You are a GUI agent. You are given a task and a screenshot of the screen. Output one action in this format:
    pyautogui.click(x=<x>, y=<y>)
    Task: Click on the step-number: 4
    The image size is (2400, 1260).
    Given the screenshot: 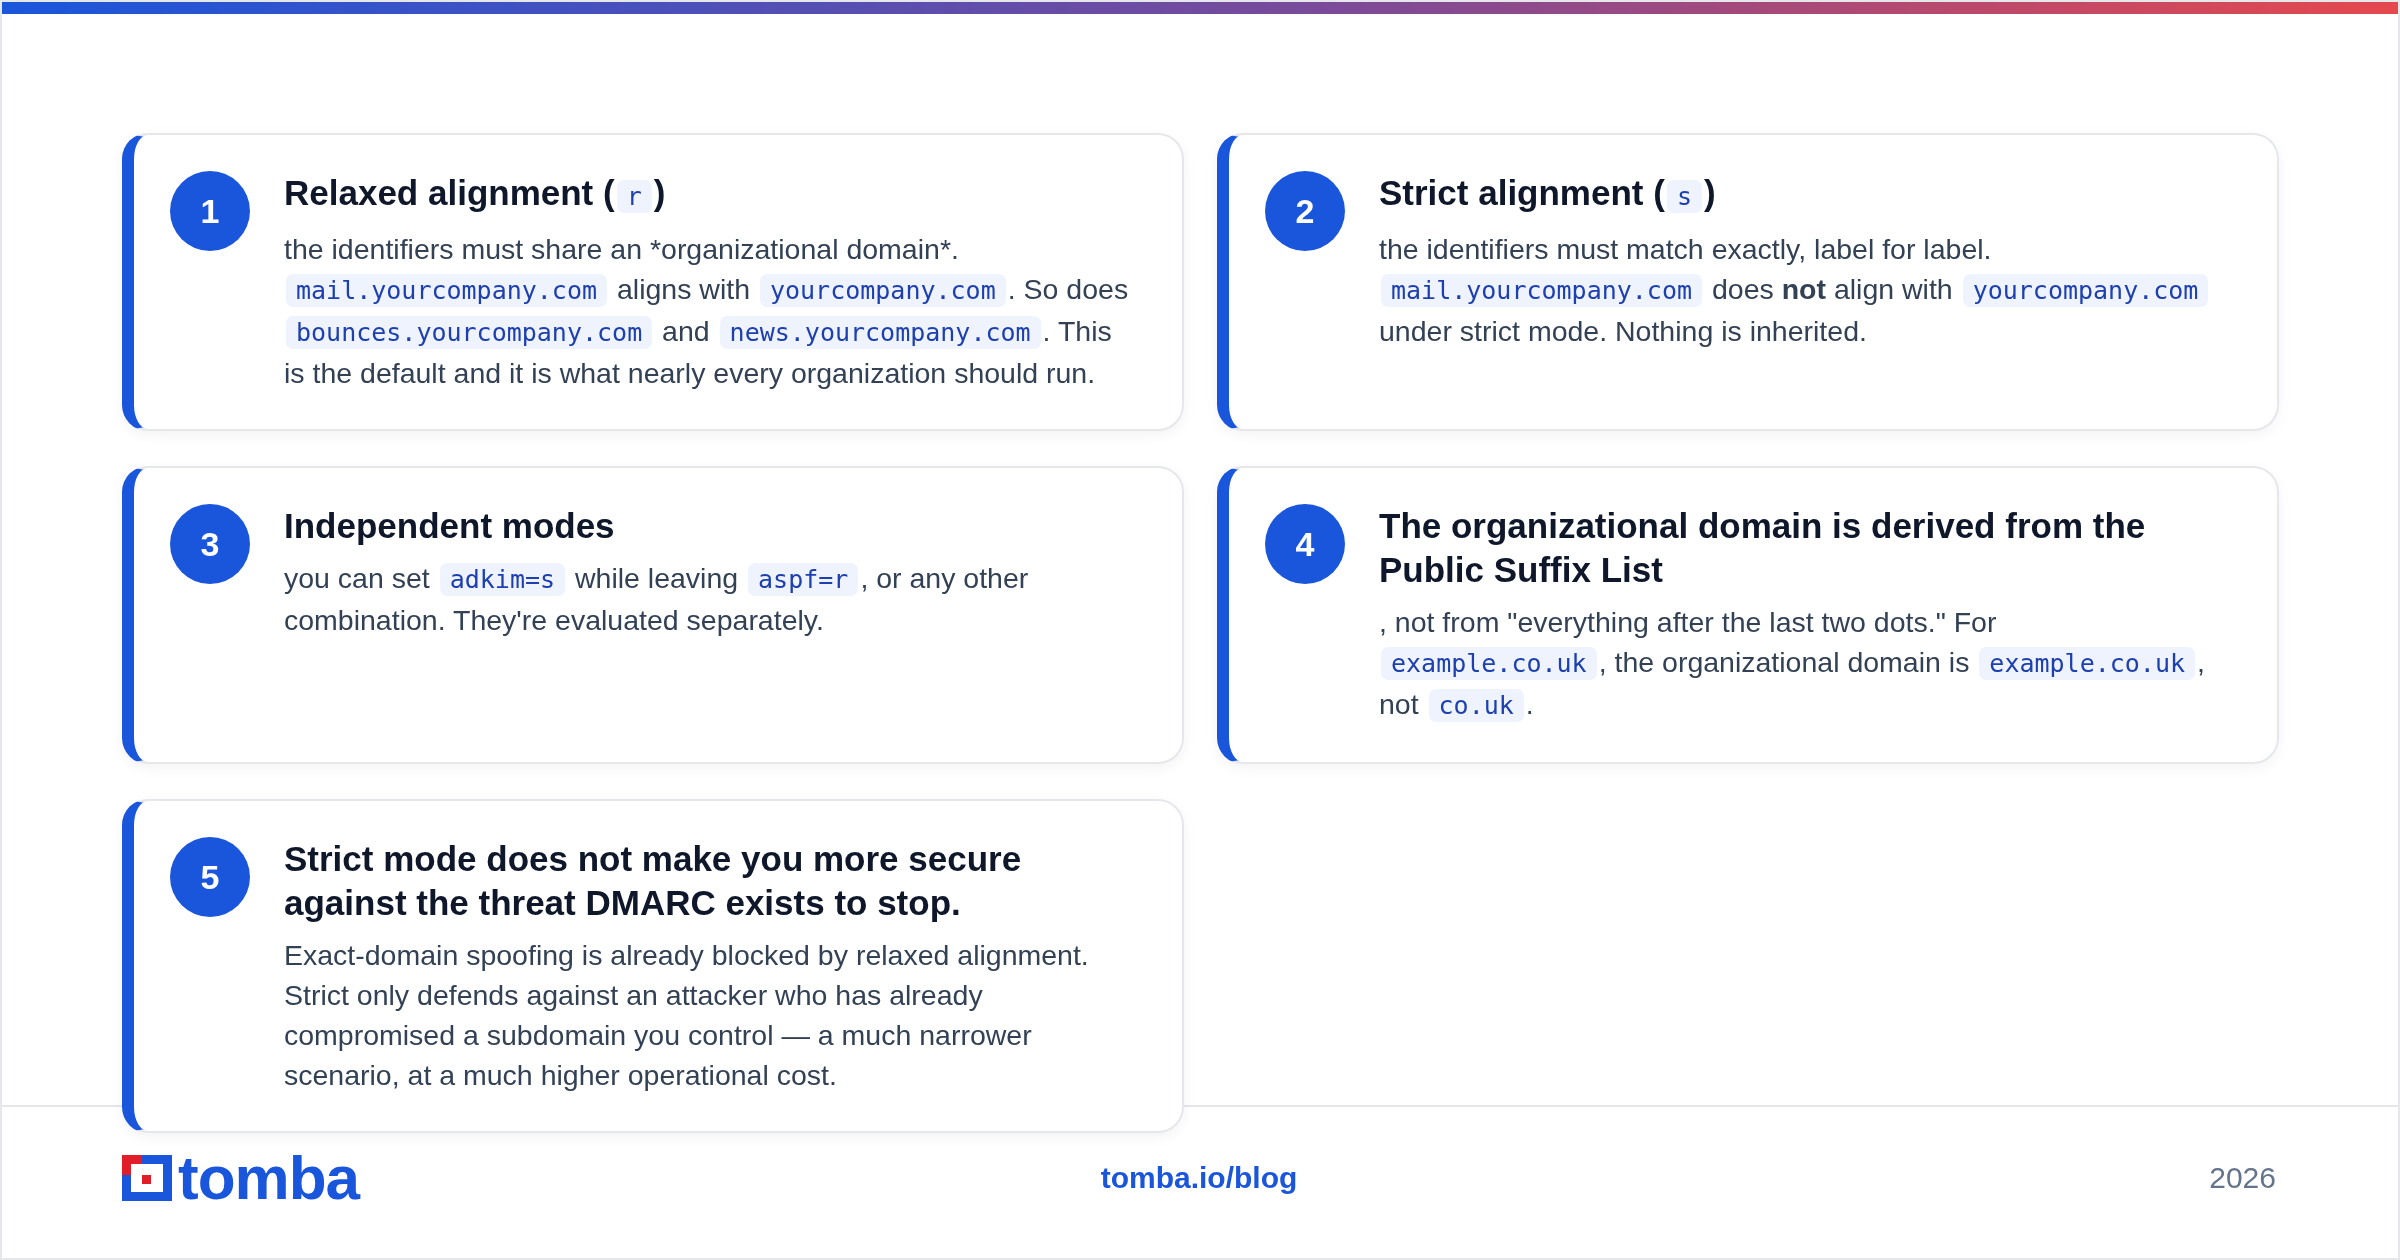 What is the action you would take?
    pyautogui.click(x=1305, y=544)
    